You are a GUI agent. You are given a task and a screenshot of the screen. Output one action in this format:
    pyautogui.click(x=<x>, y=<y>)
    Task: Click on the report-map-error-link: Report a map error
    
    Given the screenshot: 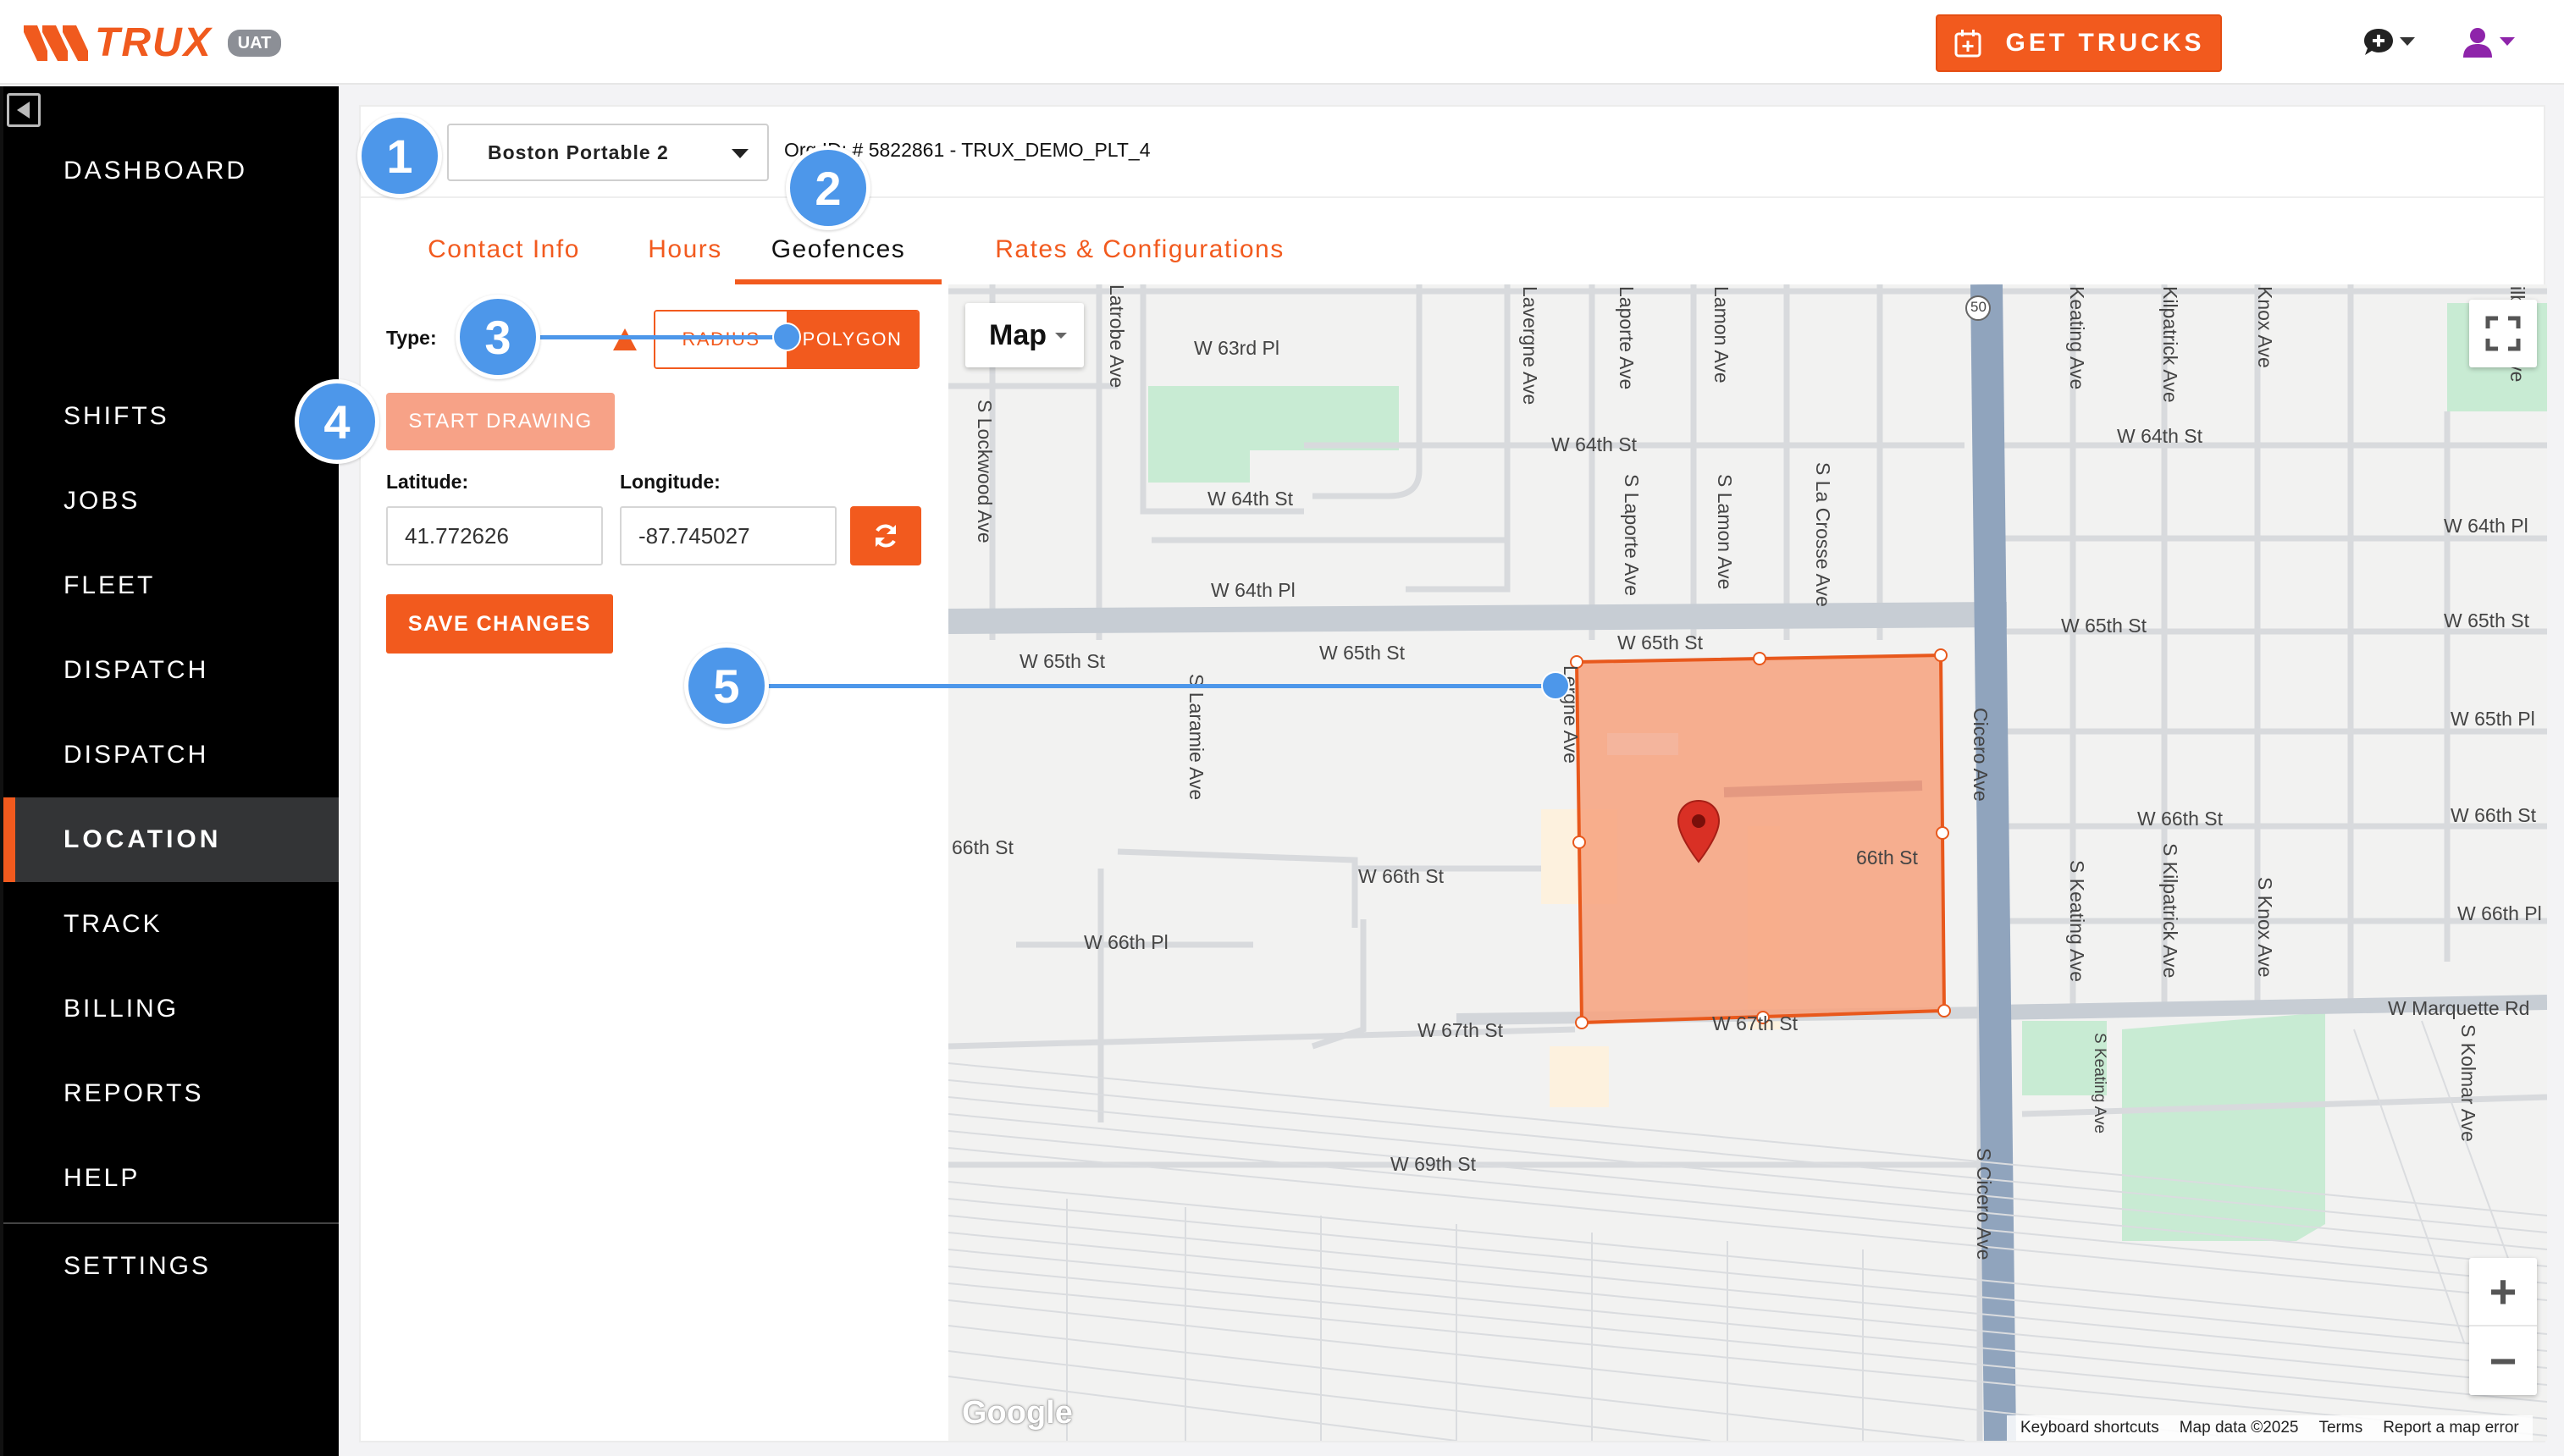 What is the action you would take?
    pyautogui.click(x=2451, y=1428)
    